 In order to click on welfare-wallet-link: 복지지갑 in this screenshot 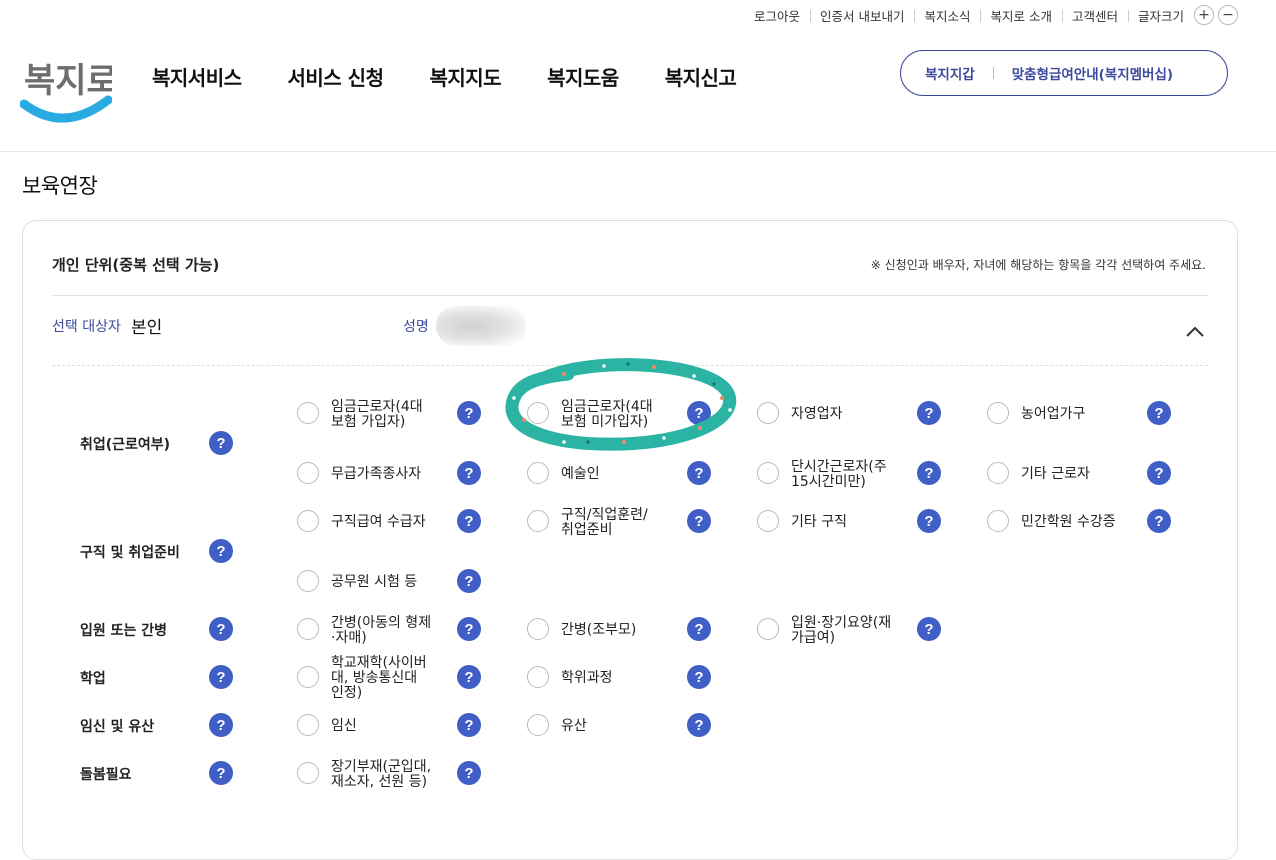, I will do `click(938, 73)`.